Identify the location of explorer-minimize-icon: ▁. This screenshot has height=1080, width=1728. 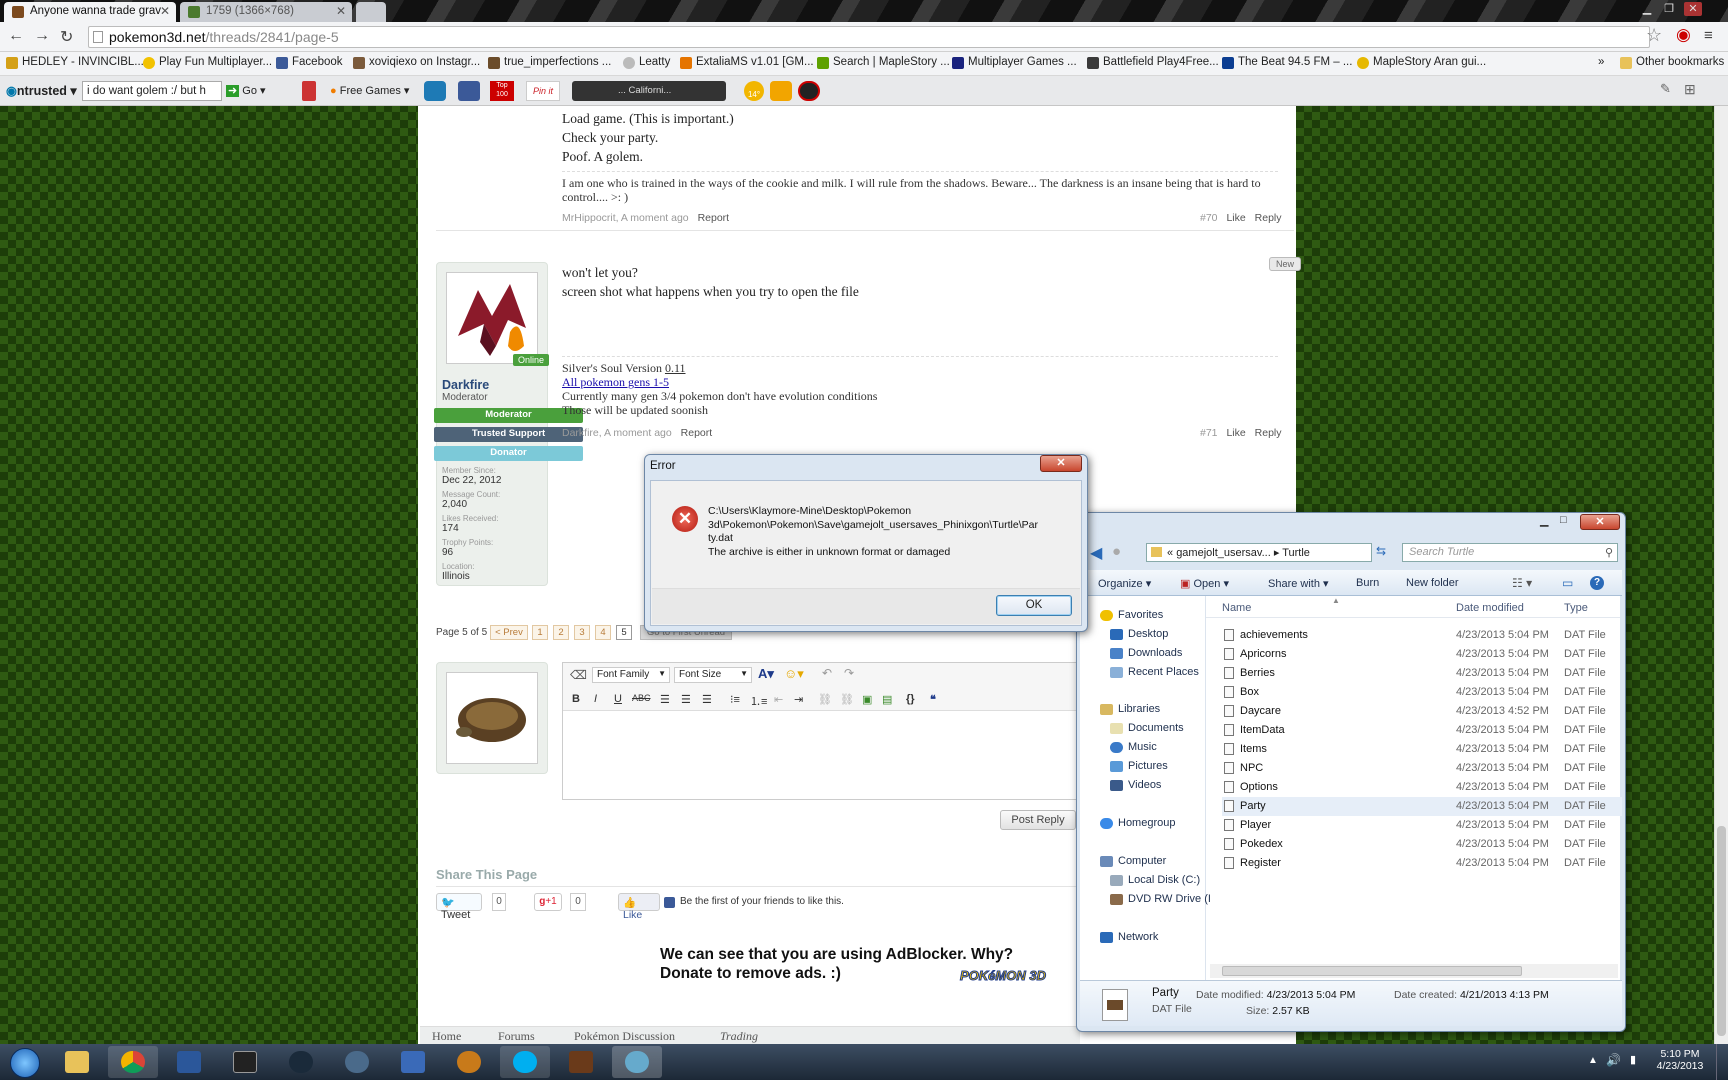
(1544, 520).